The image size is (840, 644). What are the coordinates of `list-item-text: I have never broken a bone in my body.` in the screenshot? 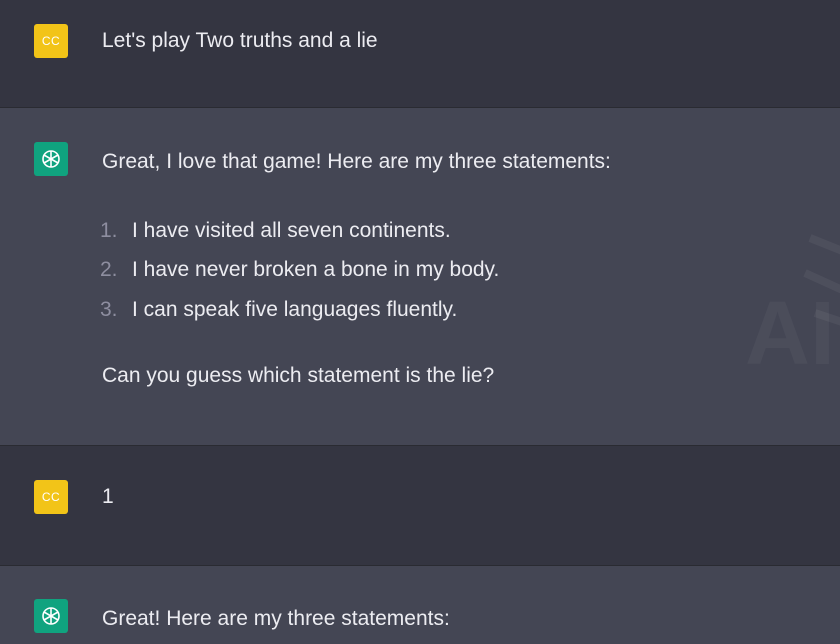 It's located at (316, 270).